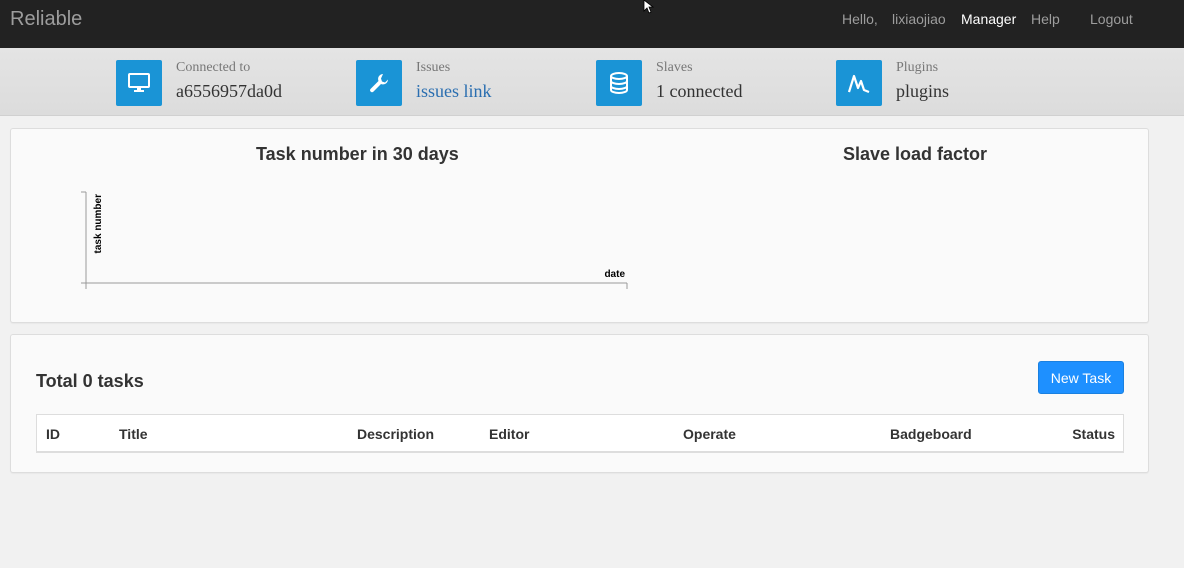 This screenshot has height=568, width=1184. I want to click on stat-label: Plugins, so click(917, 67).